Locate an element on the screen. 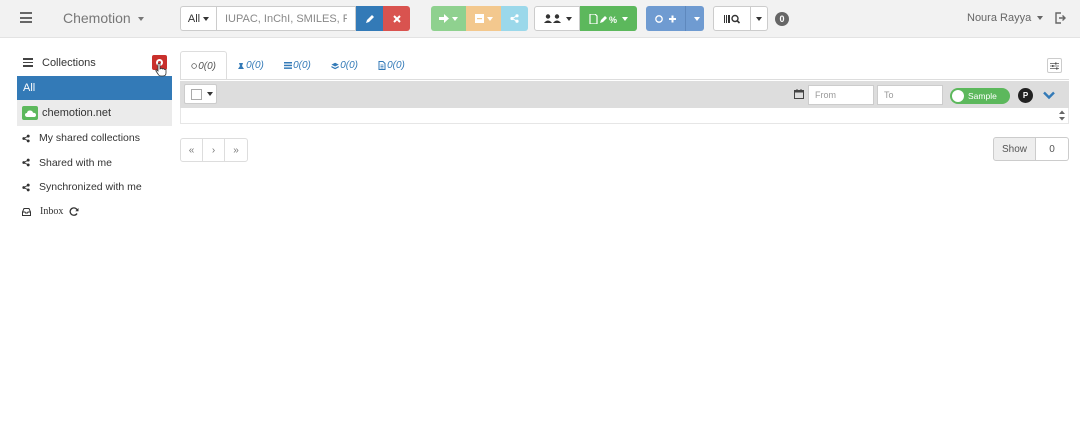 This screenshot has height=440, width=1080. collection-actions-group is located at coordinates (479, 18).